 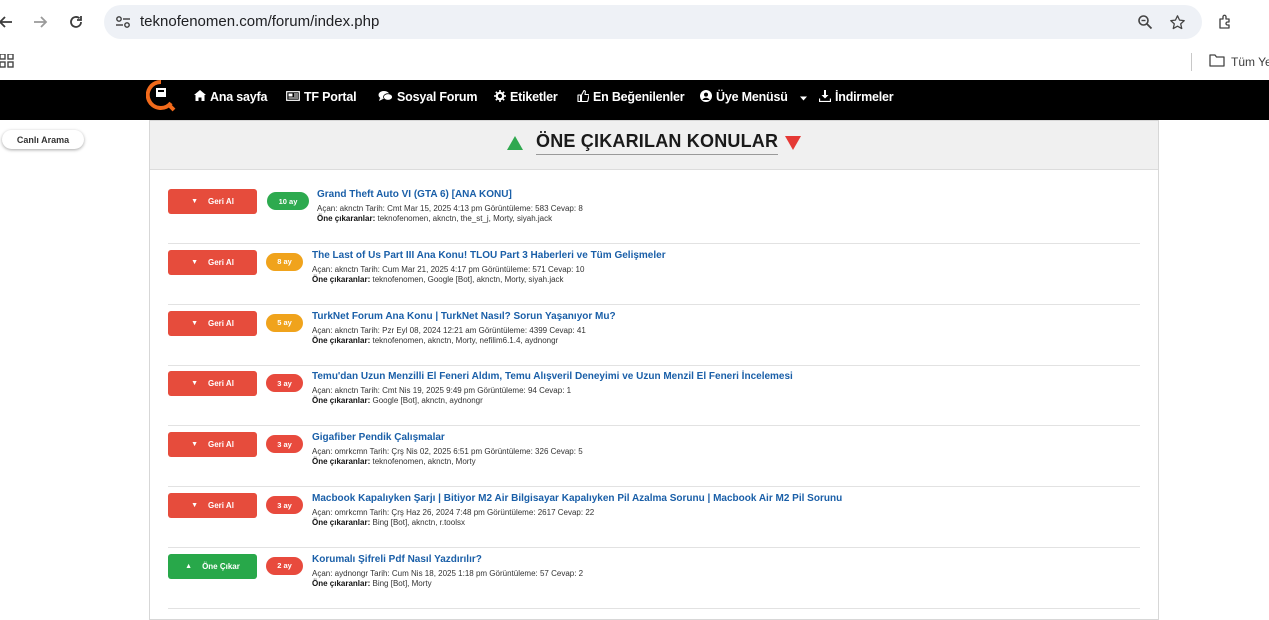 I want to click on live-search-button: Canlı Arama, so click(x=43, y=139).